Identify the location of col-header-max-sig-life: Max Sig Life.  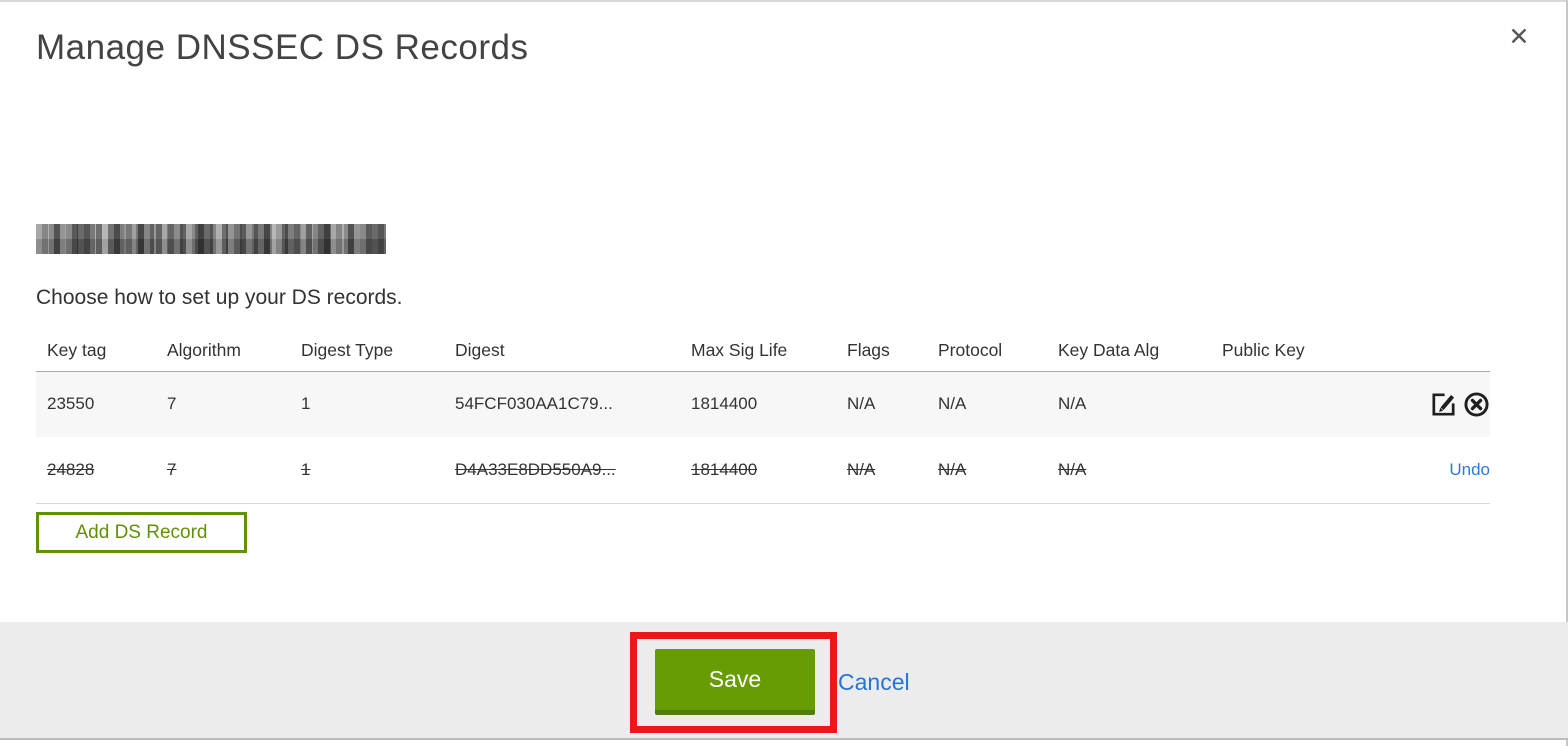
(758, 351).